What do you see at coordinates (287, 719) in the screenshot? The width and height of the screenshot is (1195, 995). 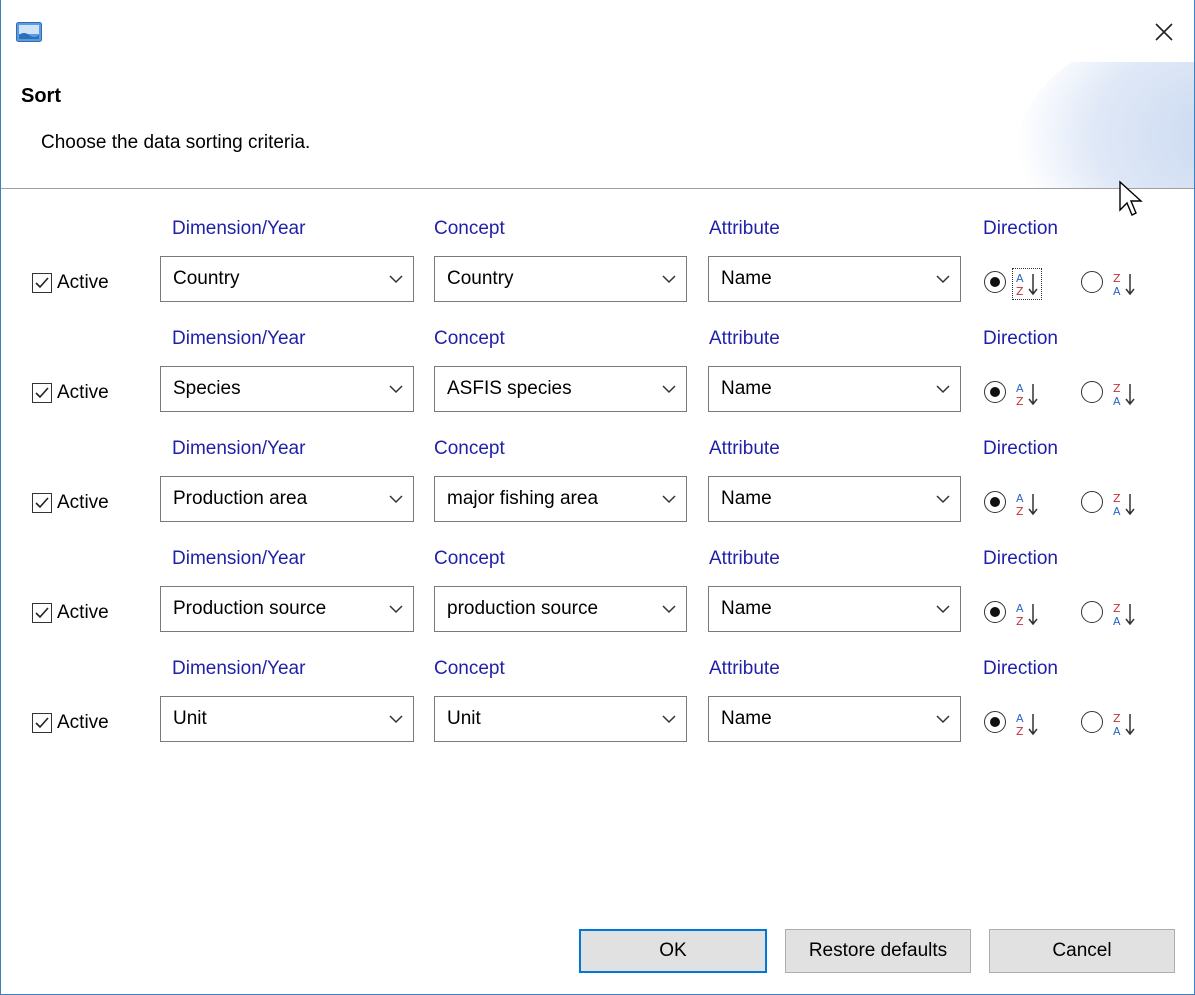 I see `dimension-select: Unit` at bounding box center [287, 719].